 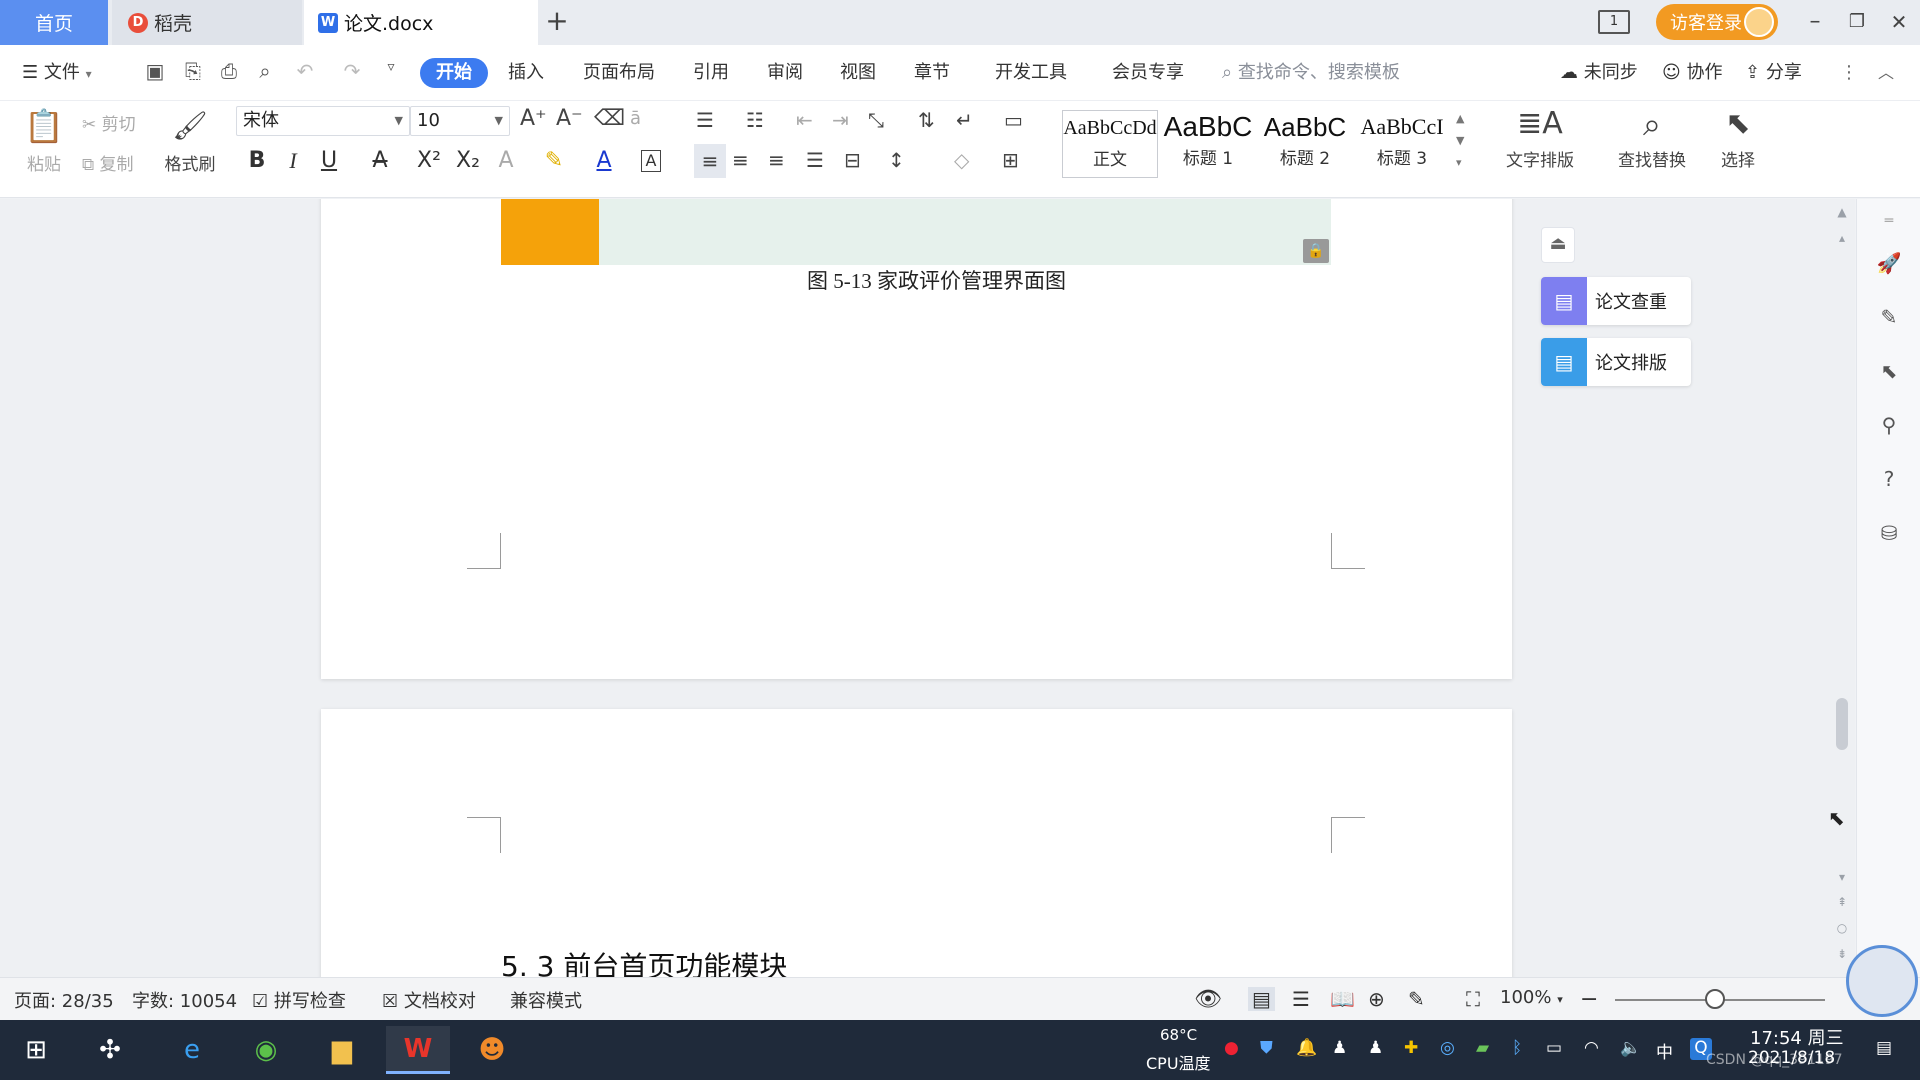 What do you see at coordinates (108, 162) in the screenshot?
I see `copy-button: ⧉ 复制` at bounding box center [108, 162].